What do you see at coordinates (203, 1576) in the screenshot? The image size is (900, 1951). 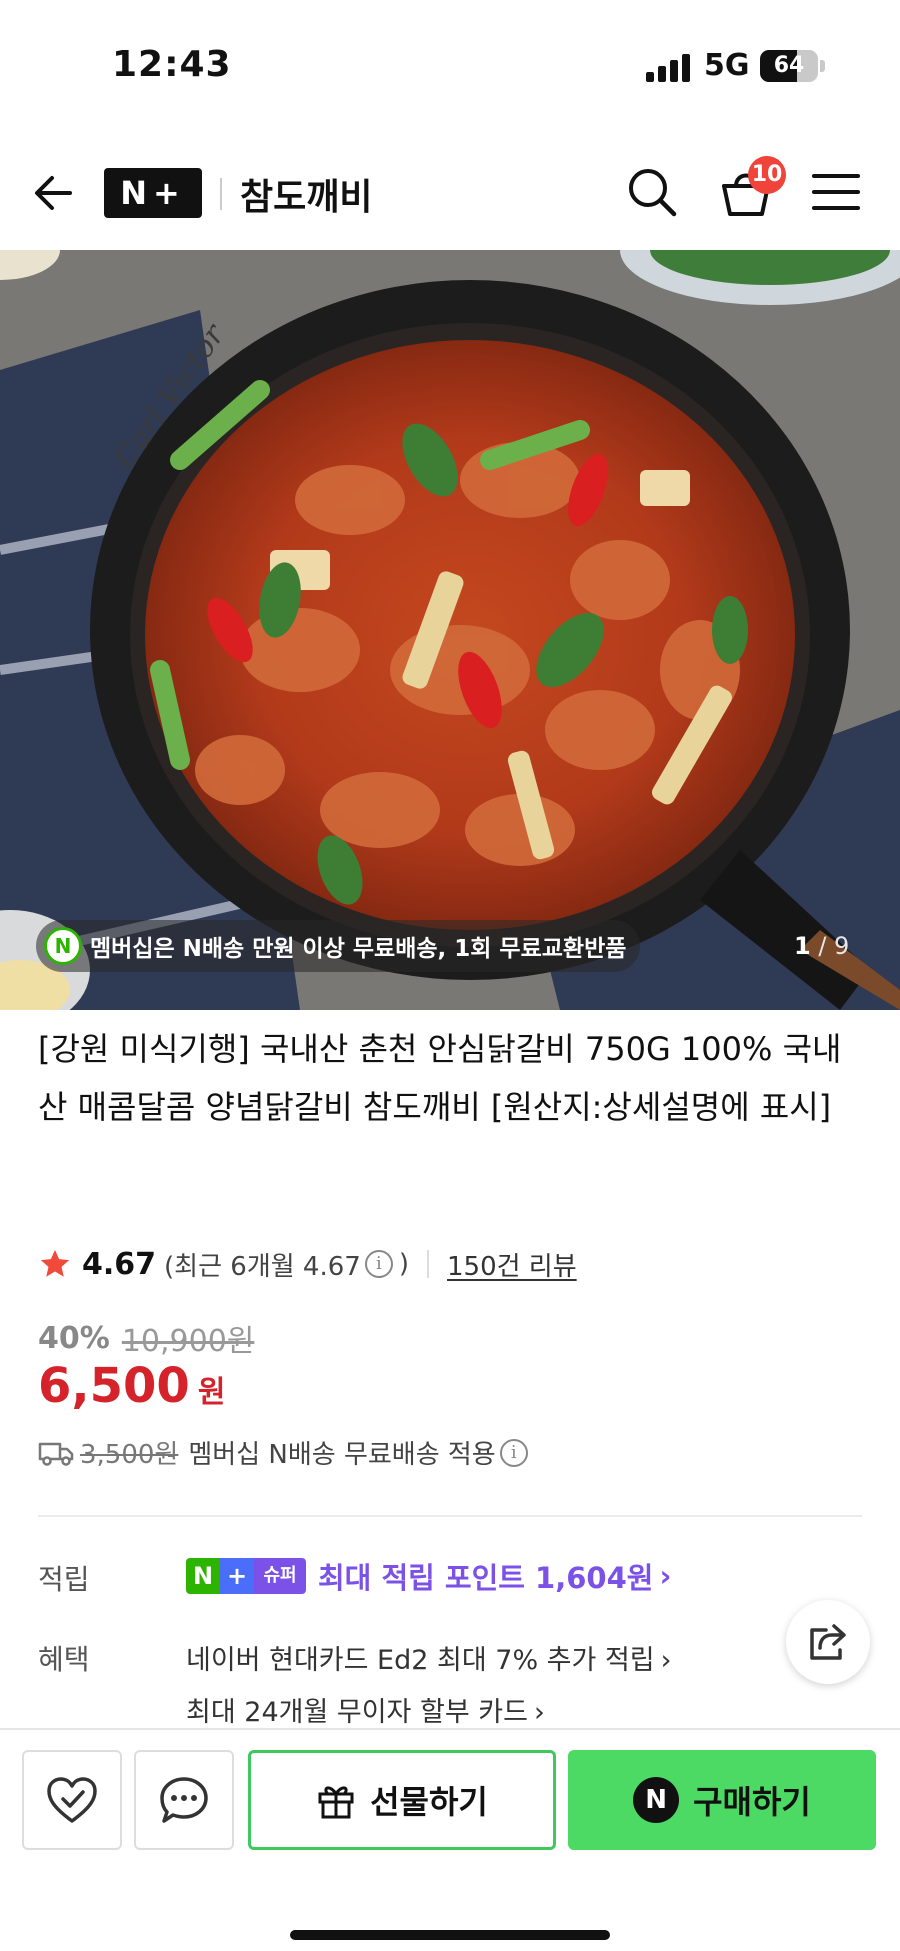 I see `badge-n: N` at bounding box center [203, 1576].